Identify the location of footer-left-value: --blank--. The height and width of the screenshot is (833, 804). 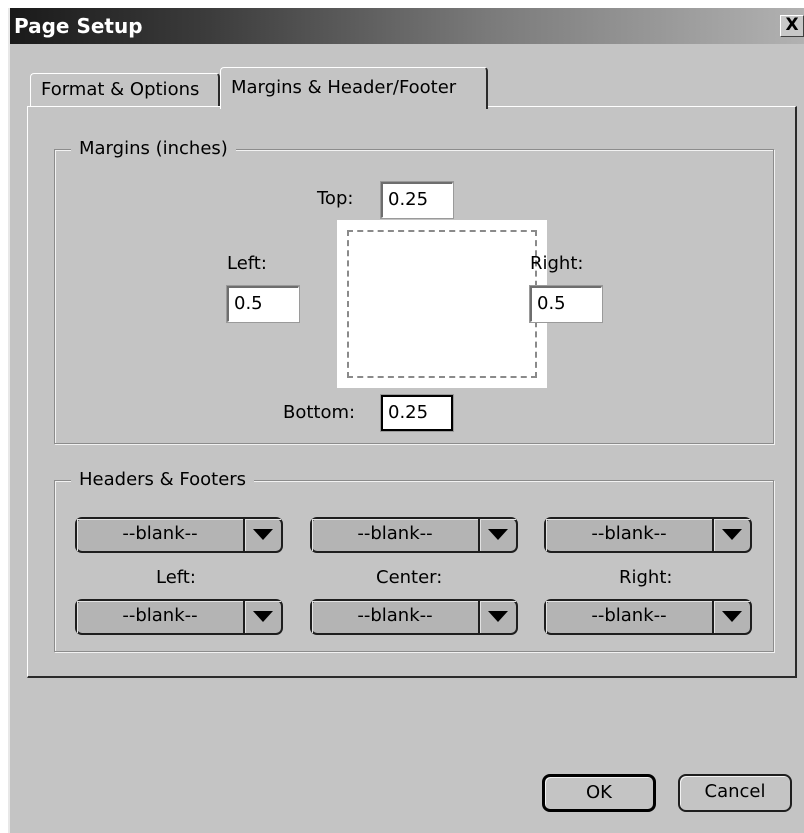
(161, 617).